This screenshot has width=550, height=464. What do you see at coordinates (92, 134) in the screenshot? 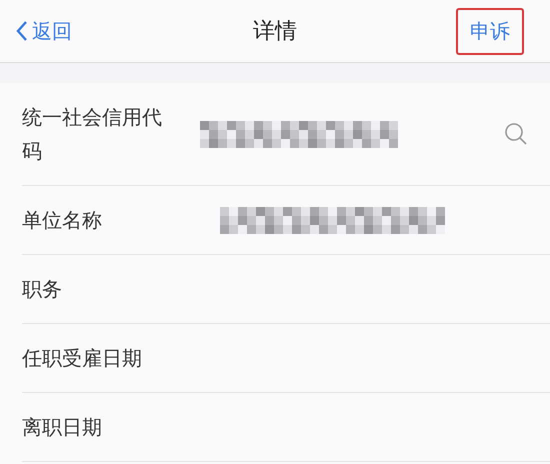
I see `field-label: 统一社会信用代码` at bounding box center [92, 134].